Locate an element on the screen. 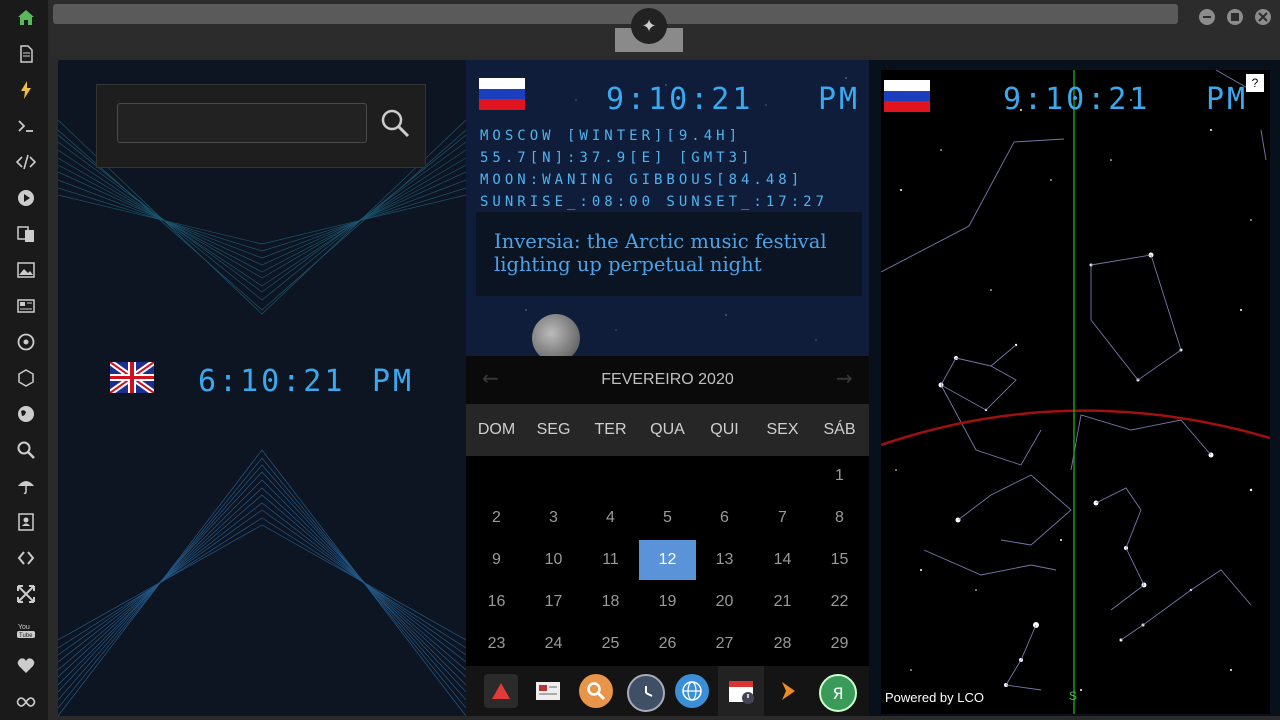 Image resolution: width=1280 pixels, height=720 pixels. close-button is located at coordinates (1263, 17).